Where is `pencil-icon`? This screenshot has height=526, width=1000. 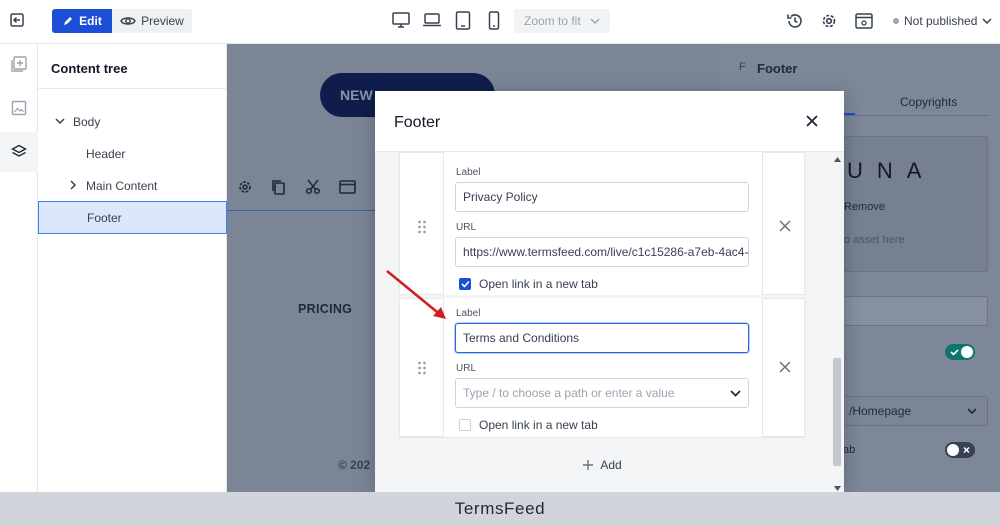 pencil-icon is located at coordinates (68, 21).